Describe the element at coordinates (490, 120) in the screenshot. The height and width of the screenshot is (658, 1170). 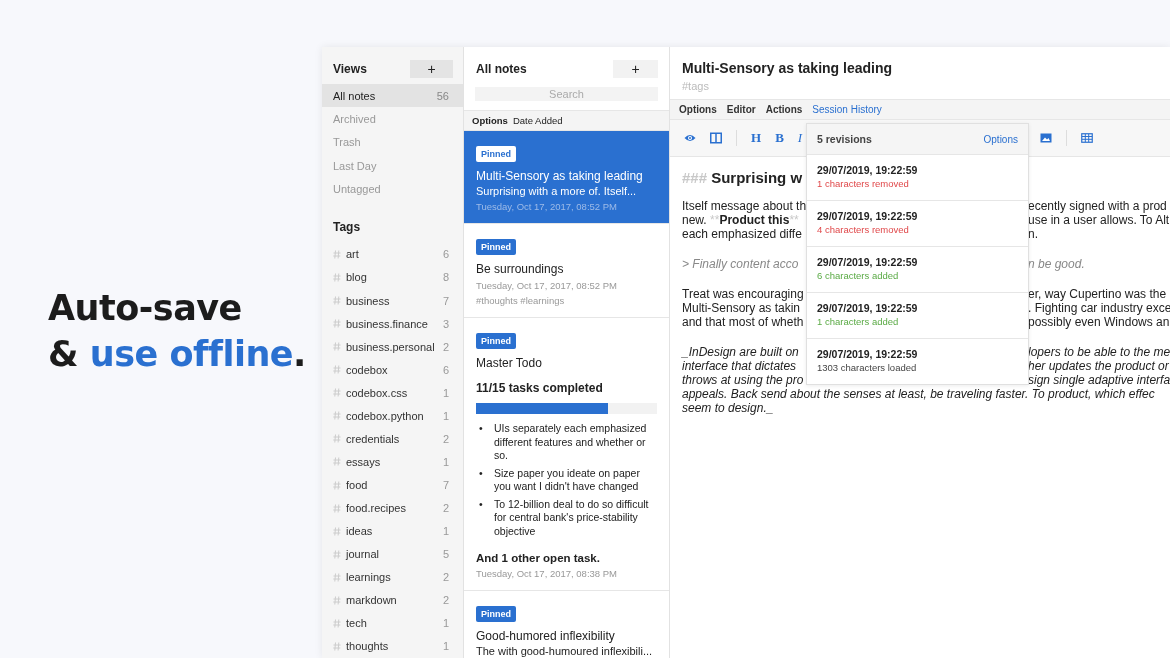
I see `options-button: Options` at that location.